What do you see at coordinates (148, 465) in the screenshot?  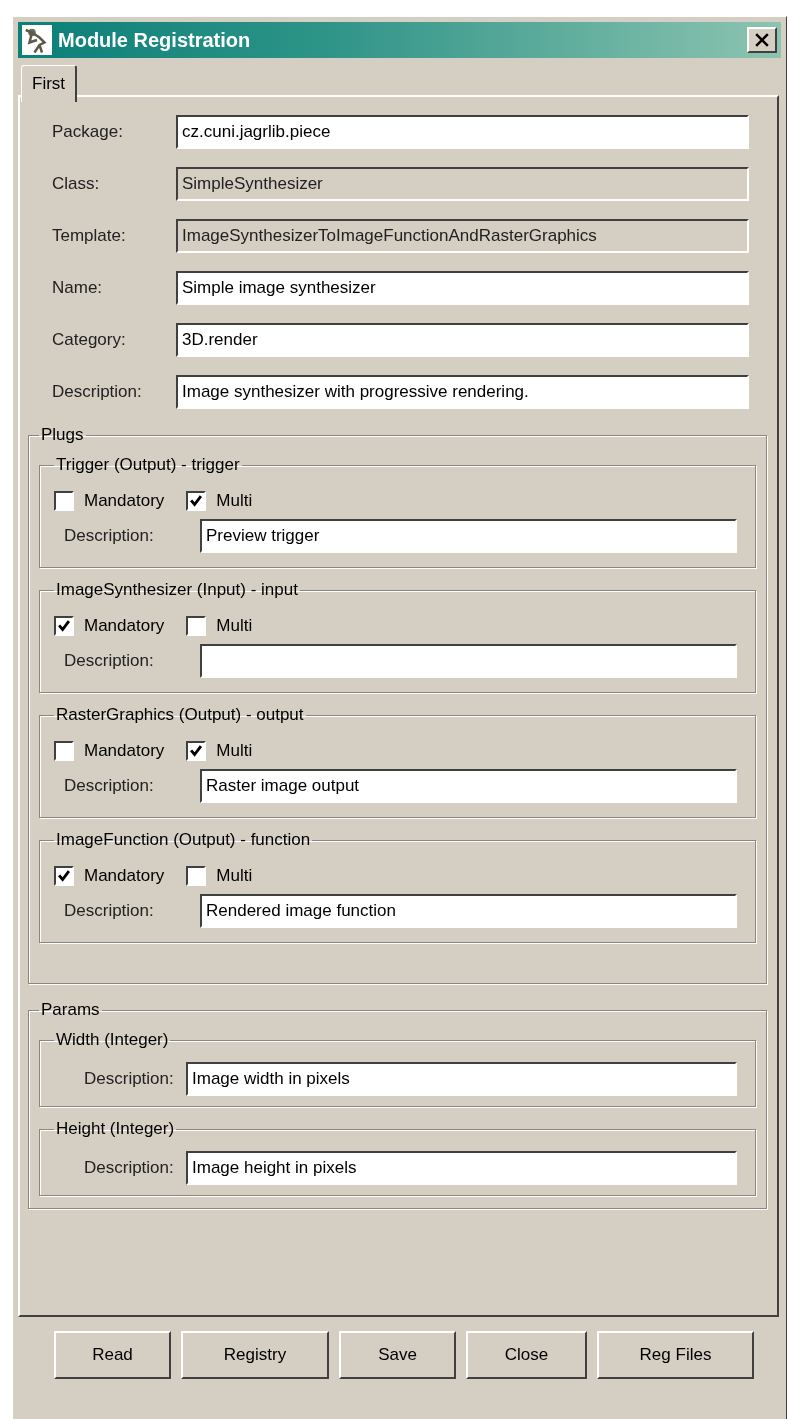 I see `group-title: Trigger (Output) - trigger` at bounding box center [148, 465].